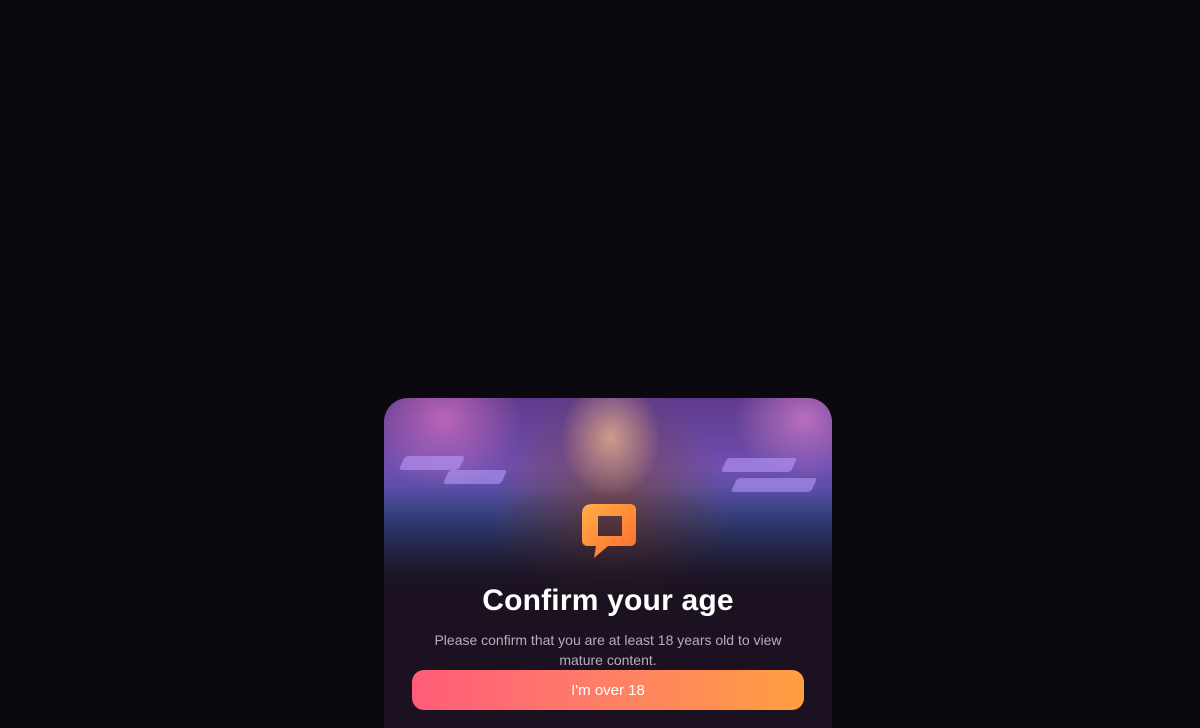 The width and height of the screenshot is (1200, 728). I want to click on hero-fade, so click(608, 498).